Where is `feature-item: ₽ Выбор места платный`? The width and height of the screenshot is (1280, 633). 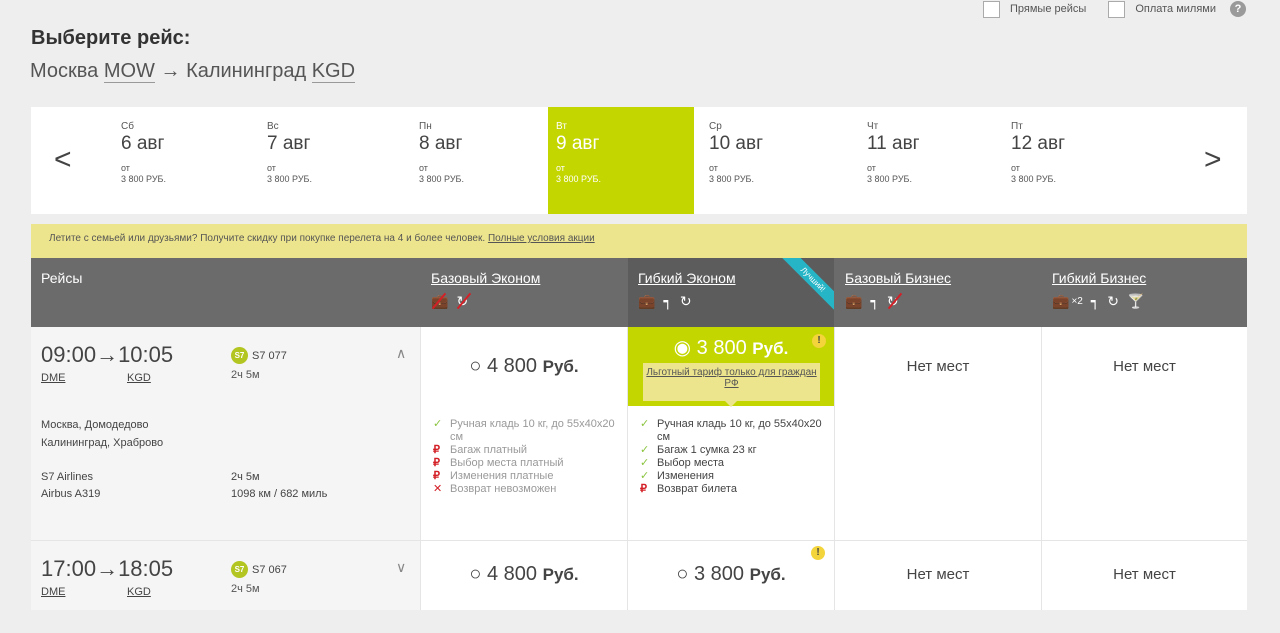
feature-item: ₽ Выбор места платный is located at coordinates (530, 463).